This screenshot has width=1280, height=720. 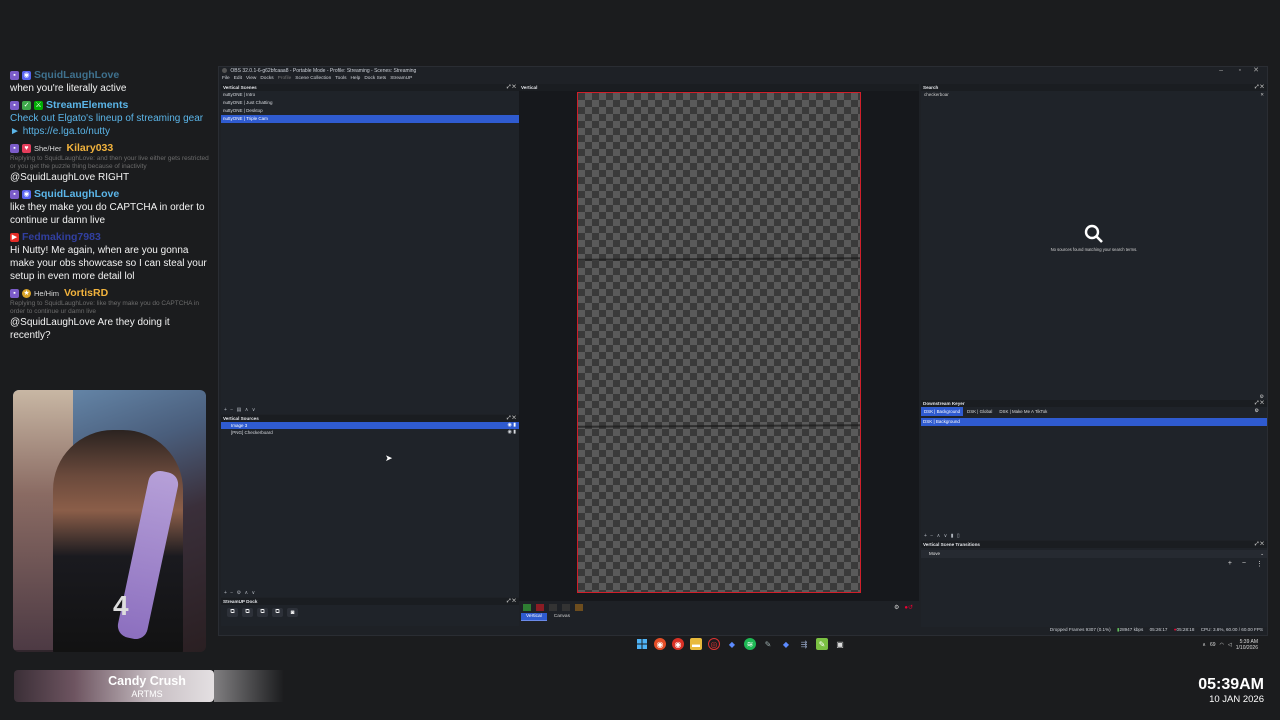 I want to click on file-explorer-icon: ▬, so click(x=696, y=644).